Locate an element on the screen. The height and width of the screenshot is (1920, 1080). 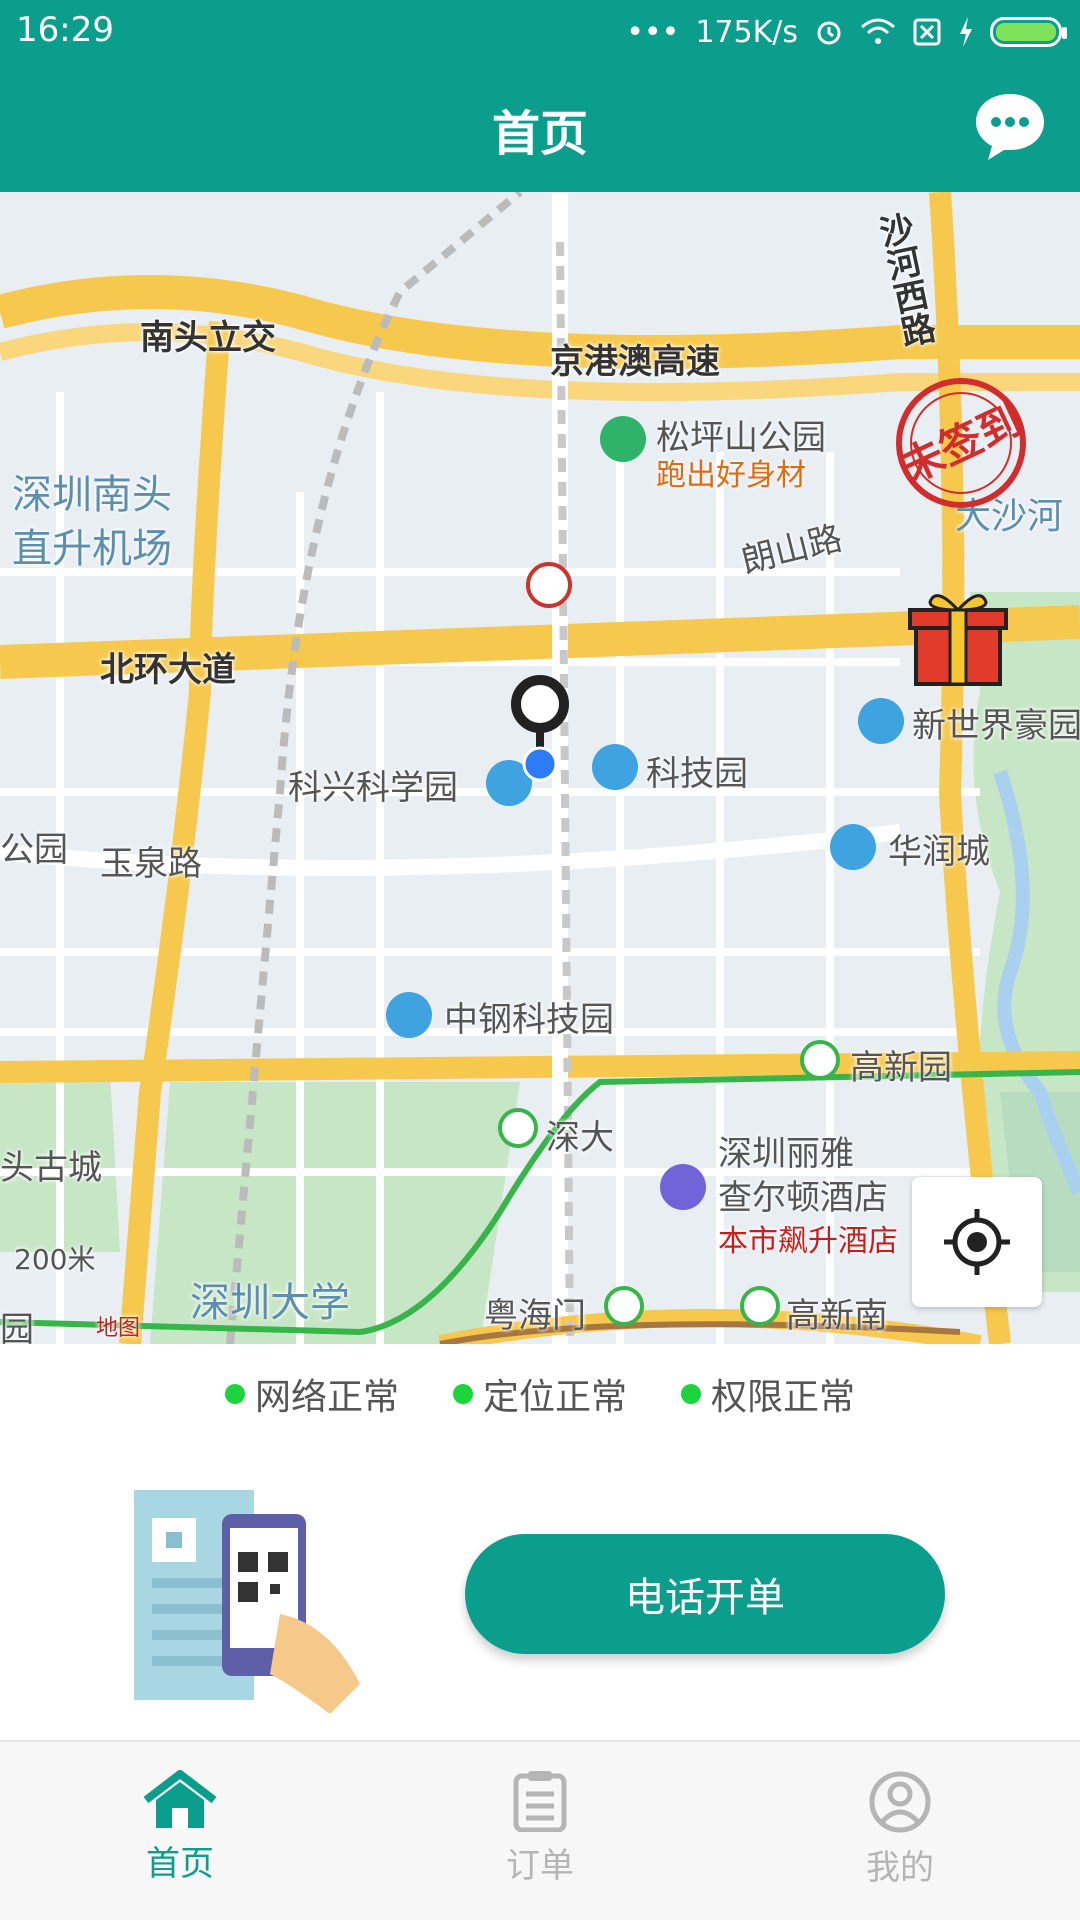
map-label: 园 is located at coordinates (17, 1327).